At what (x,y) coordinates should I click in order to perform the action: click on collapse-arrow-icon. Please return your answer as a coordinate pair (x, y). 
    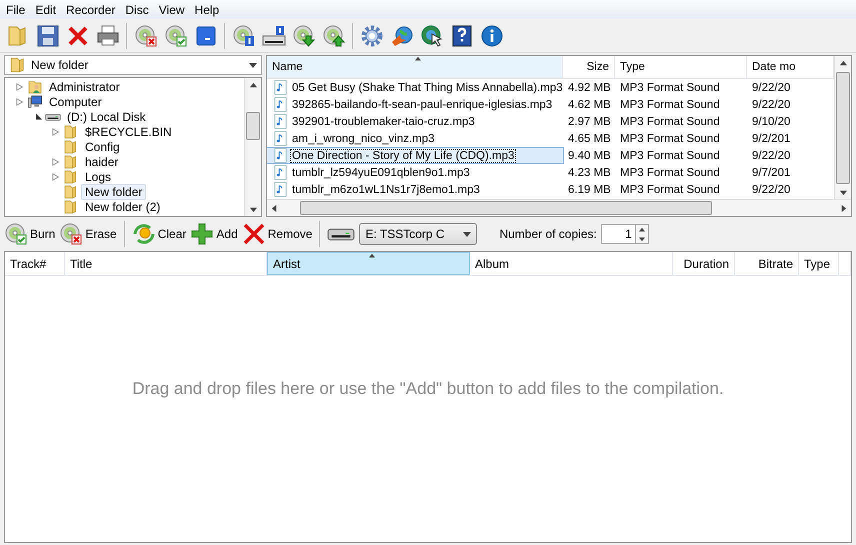
    Looking at the image, I should click on (38, 116).